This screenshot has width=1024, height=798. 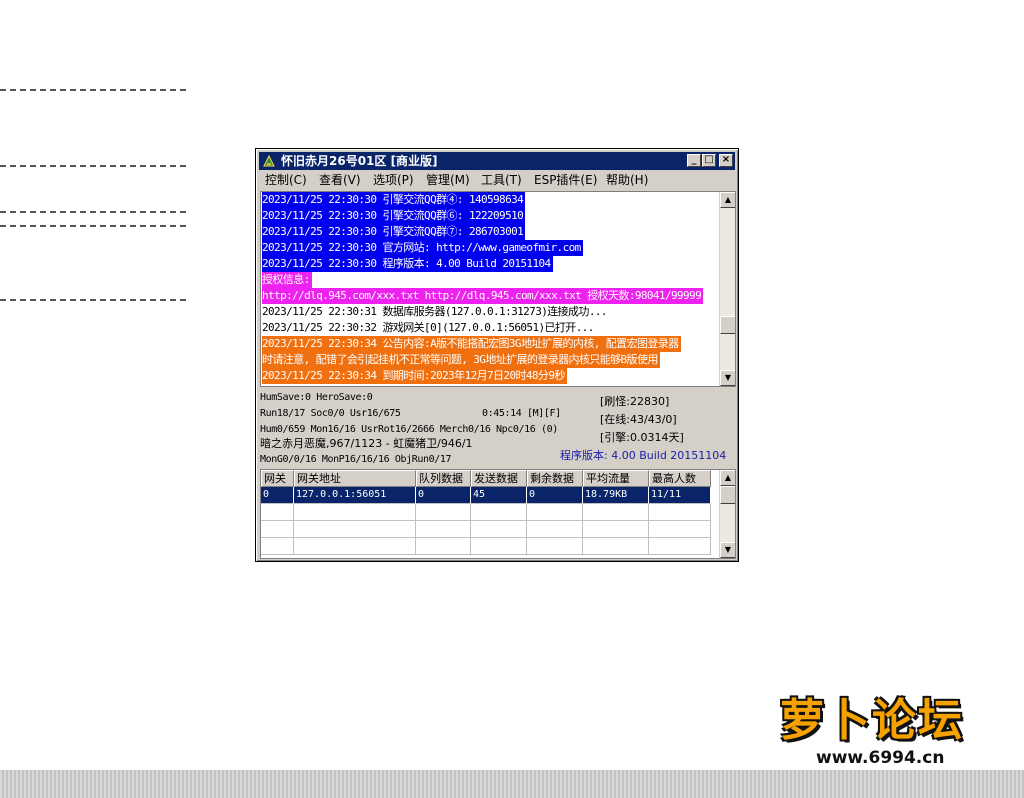 What do you see at coordinates (642, 437) in the screenshot?
I see `status-engine: [引擎:0.0314天]` at bounding box center [642, 437].